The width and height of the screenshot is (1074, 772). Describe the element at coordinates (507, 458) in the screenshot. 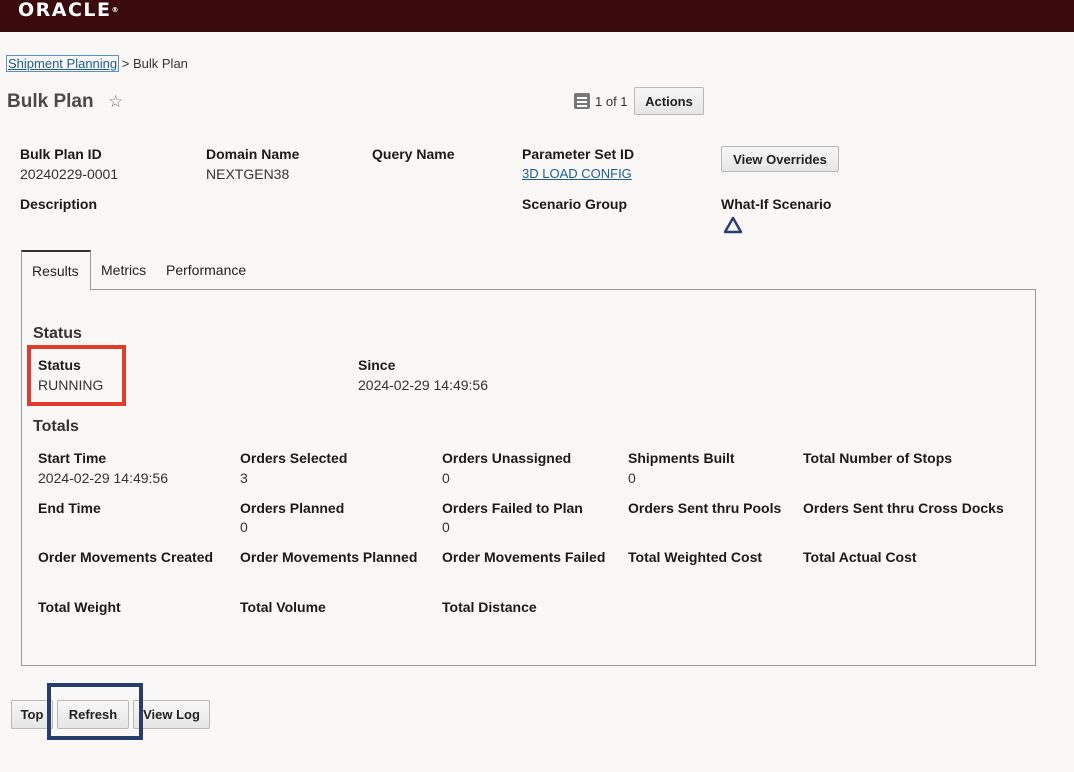

I see `orders-unassigned-label: Orders Unassigned` at that location.